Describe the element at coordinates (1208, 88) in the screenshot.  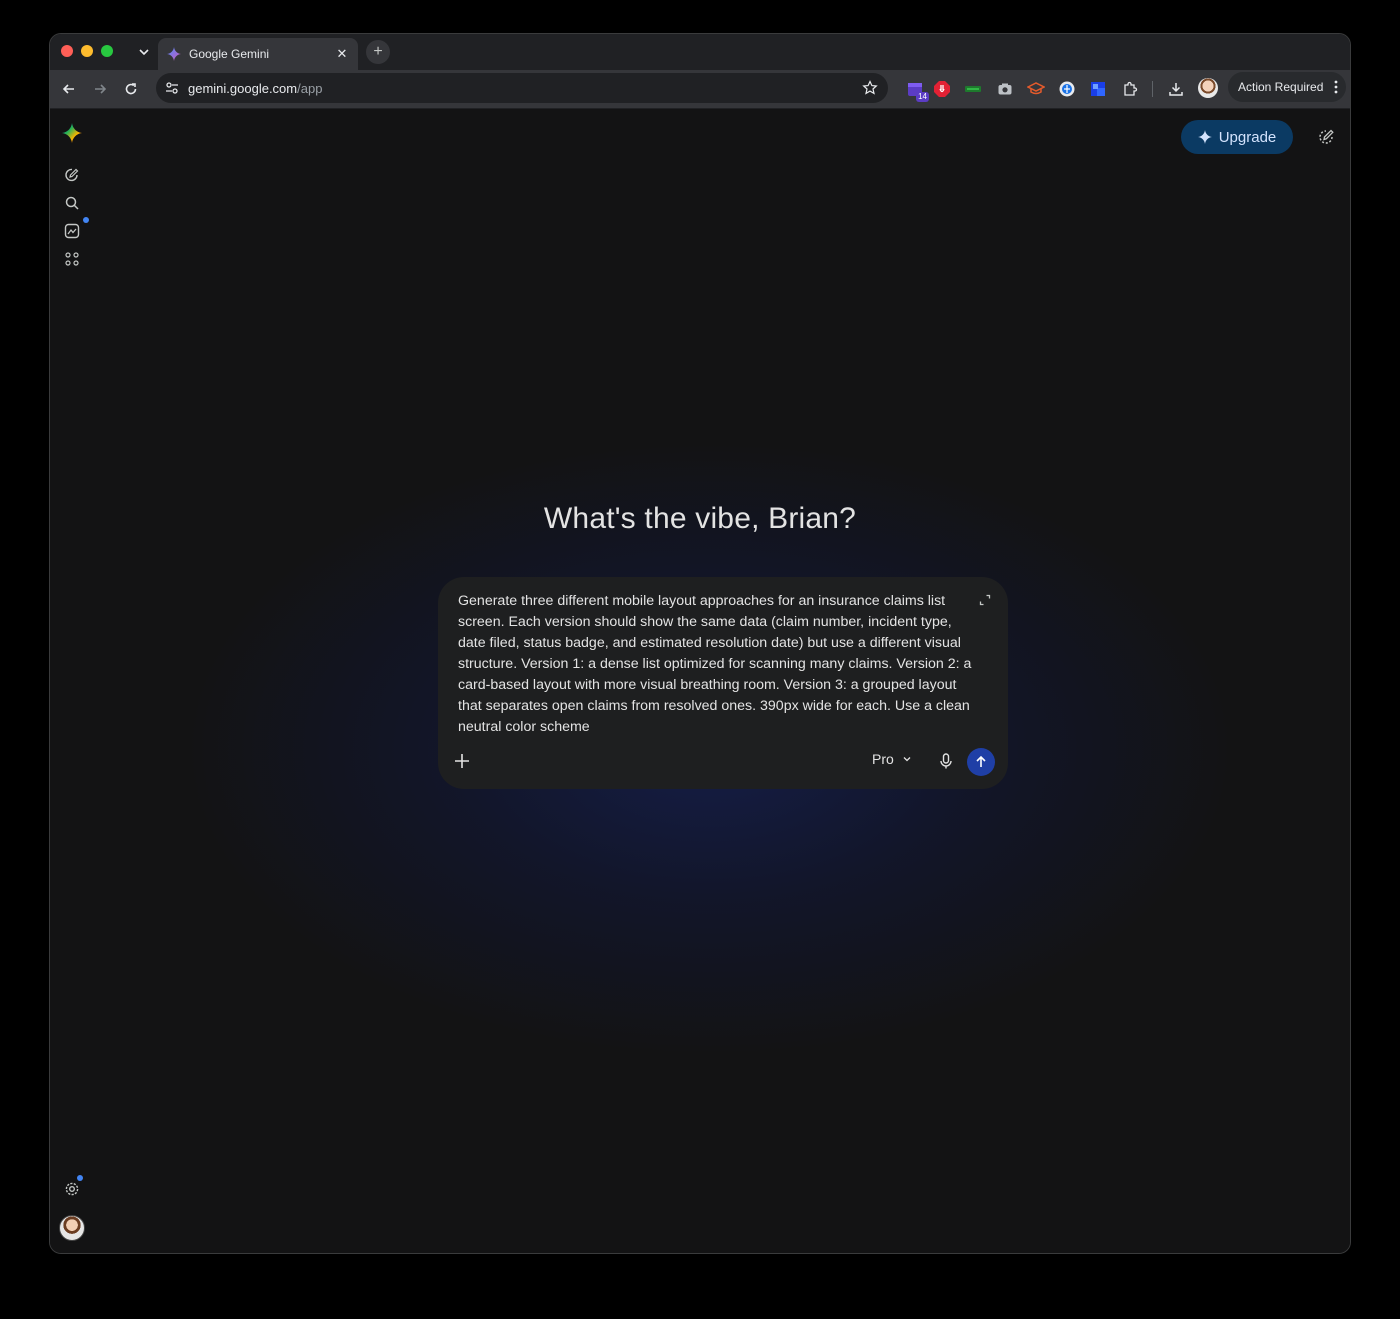
I see `browser-profile-avatar` at that location.